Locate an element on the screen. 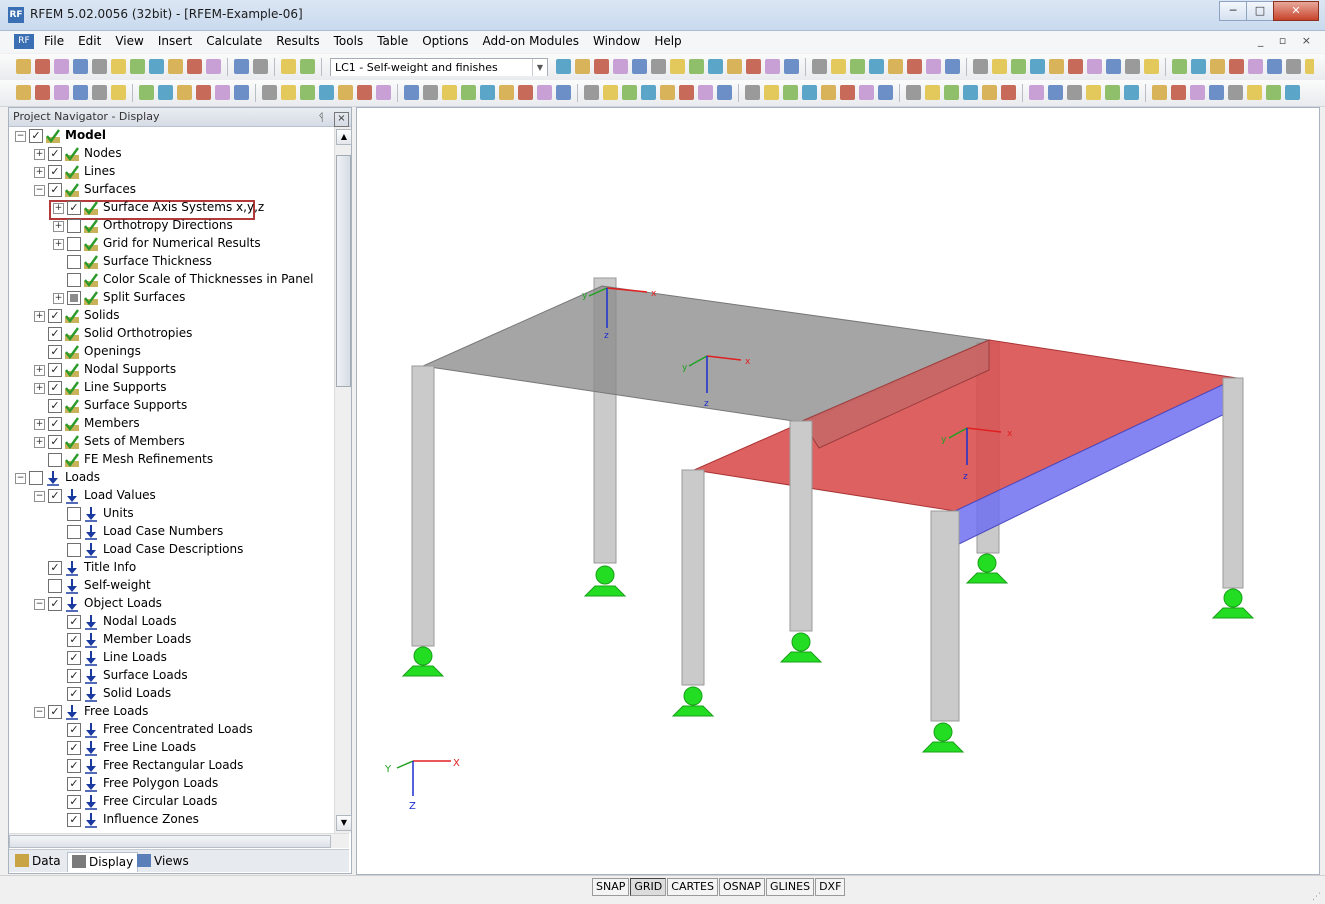 This screenshot has height=904, width=1325. tree-item-member-loads: ✓Member Loads is located at coordinates (171, 640).